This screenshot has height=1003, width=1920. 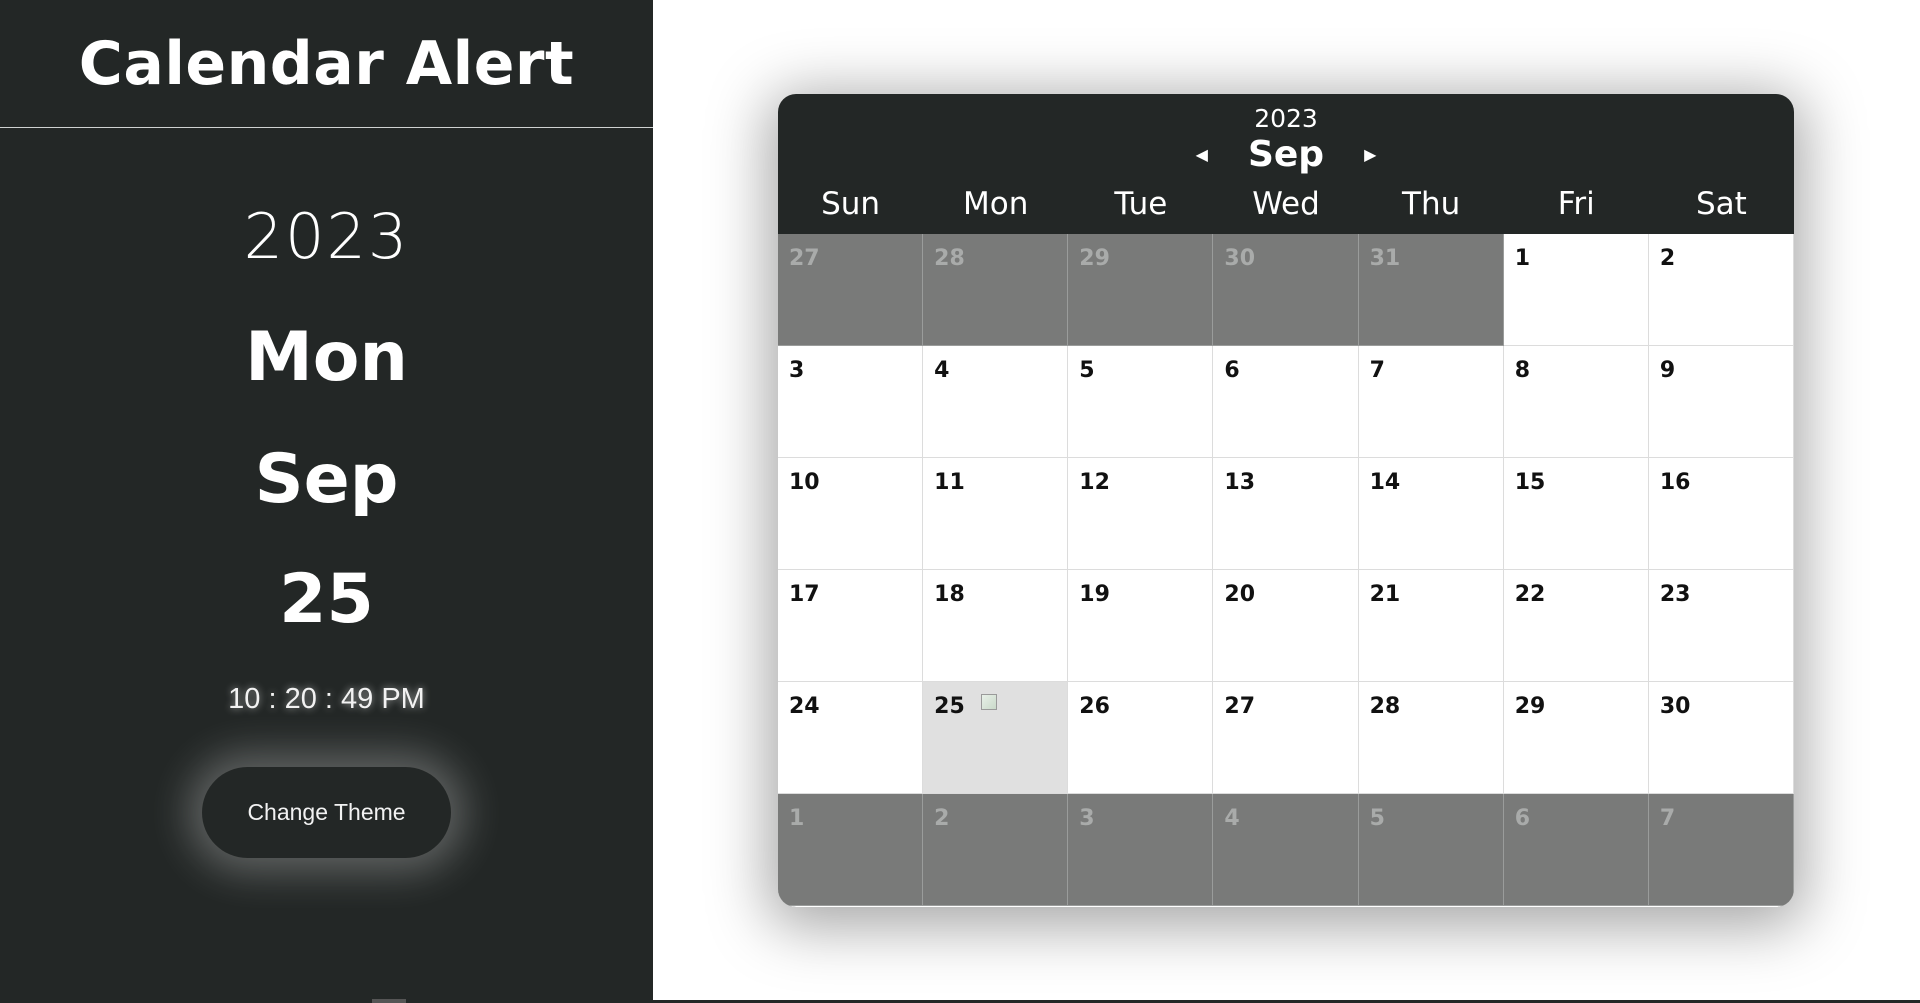 I want to click on weekday-label: Fri, so click(x=1576, y=204).